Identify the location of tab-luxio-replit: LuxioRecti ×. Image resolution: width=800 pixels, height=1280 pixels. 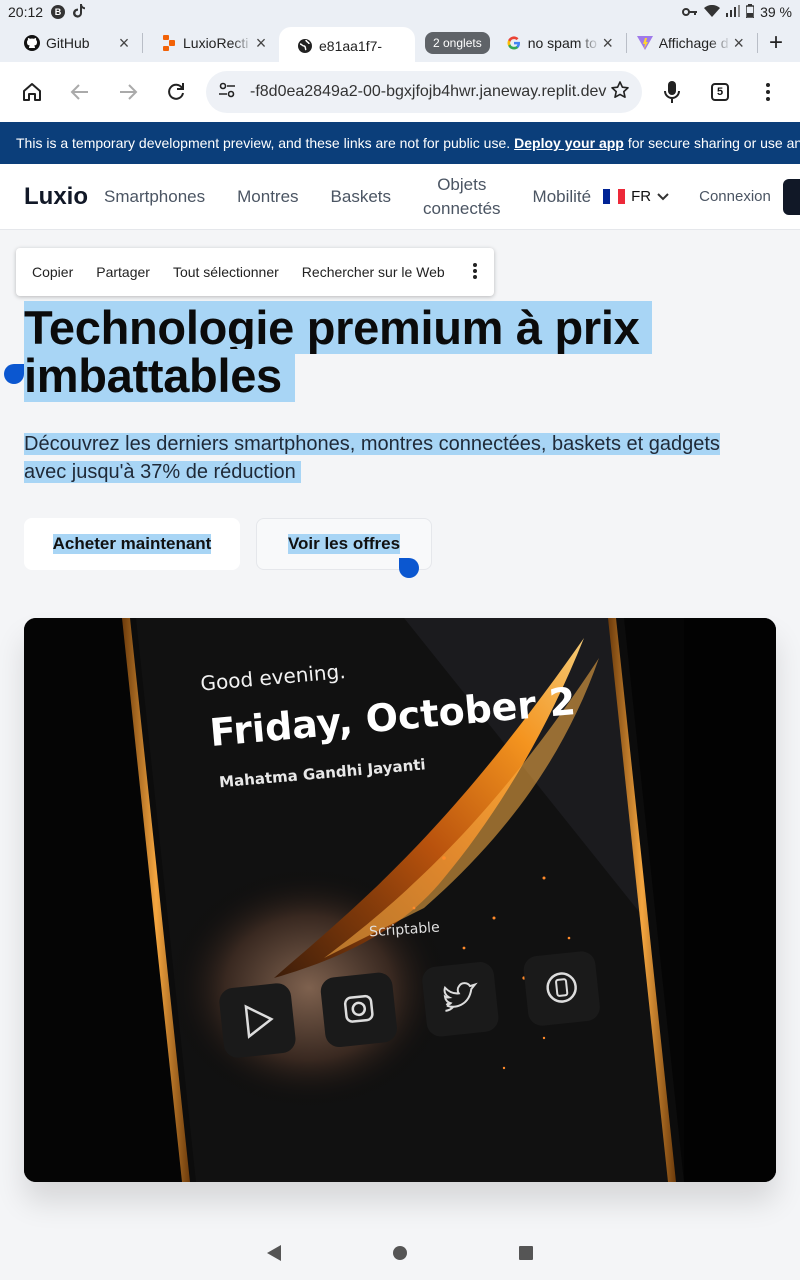
(211, 43).